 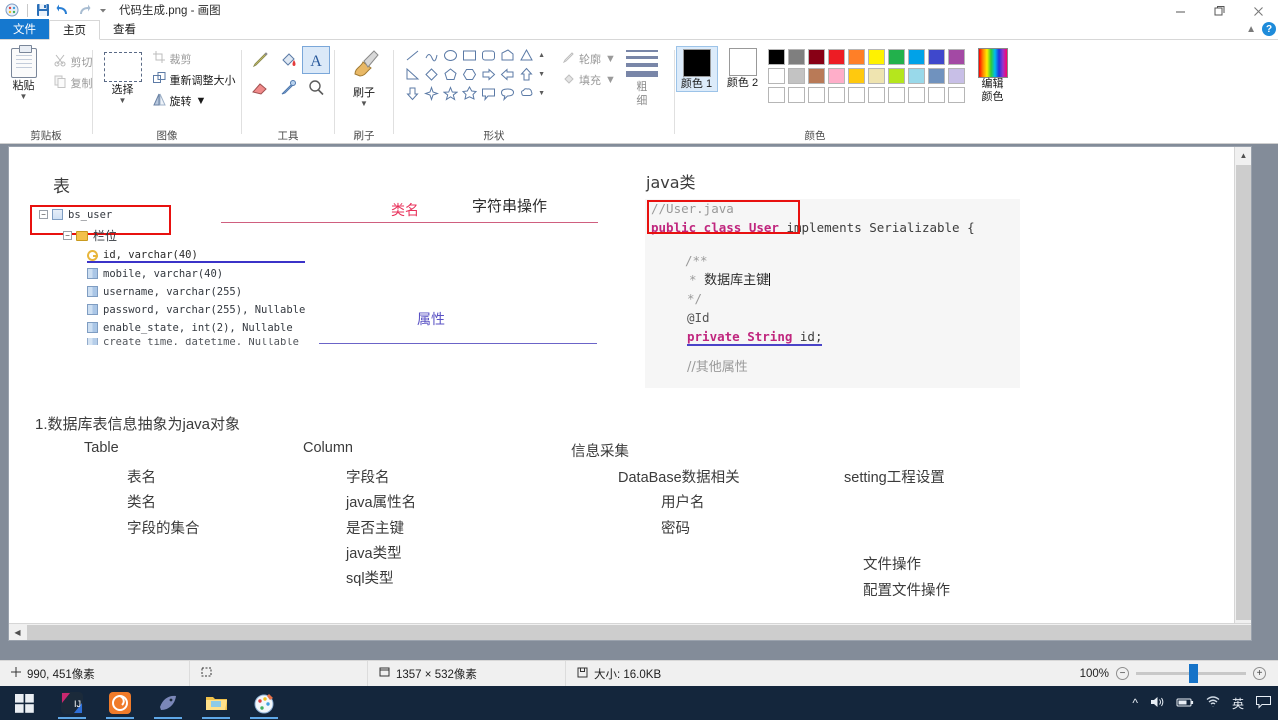 What do you see at coordinates (541, 74) in the screenshot?
I see `scroll-down-icon: ▼` at bounding box center [541, 74].